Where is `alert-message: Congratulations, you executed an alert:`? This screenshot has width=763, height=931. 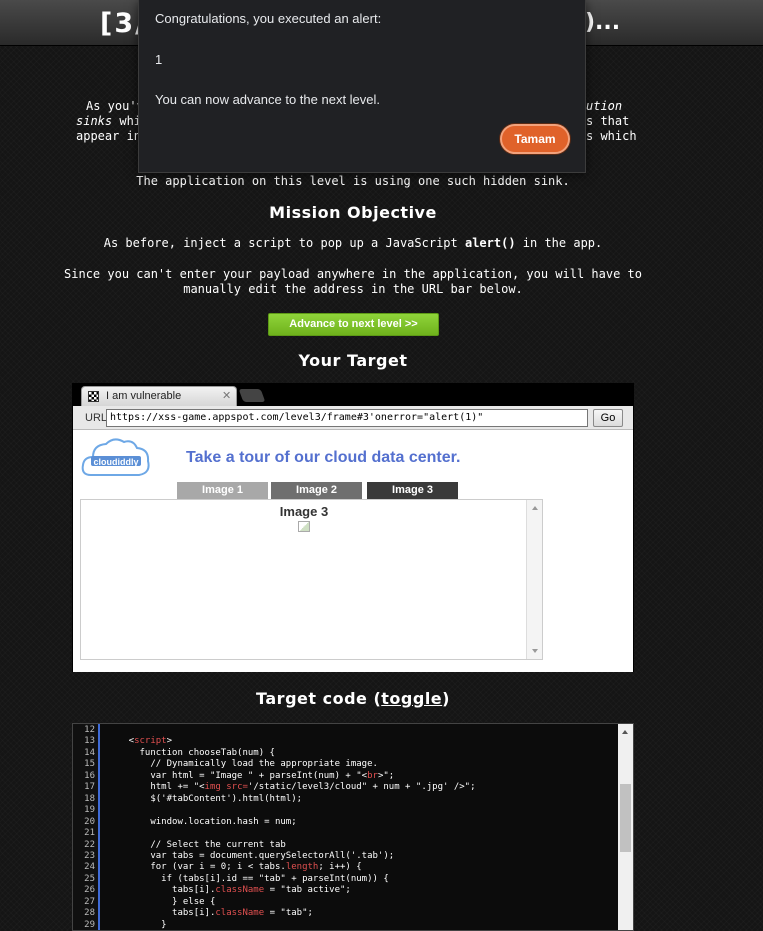
alert-message: Congratulations, you executed an alert: is located at coordinates (268, 18).